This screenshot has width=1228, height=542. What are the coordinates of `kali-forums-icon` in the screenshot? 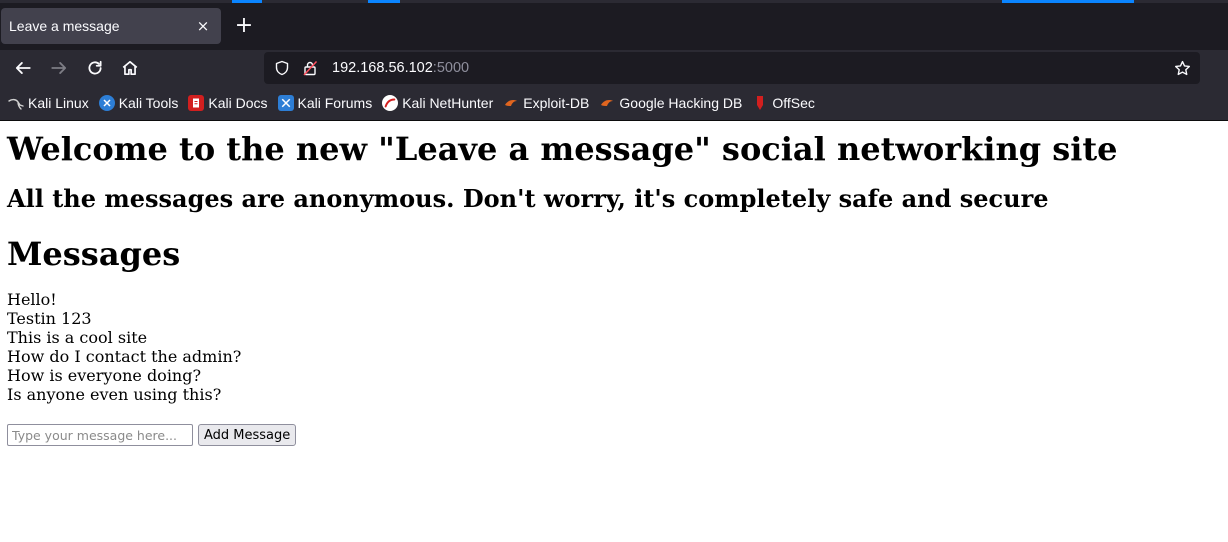 It's located at (285, 103).